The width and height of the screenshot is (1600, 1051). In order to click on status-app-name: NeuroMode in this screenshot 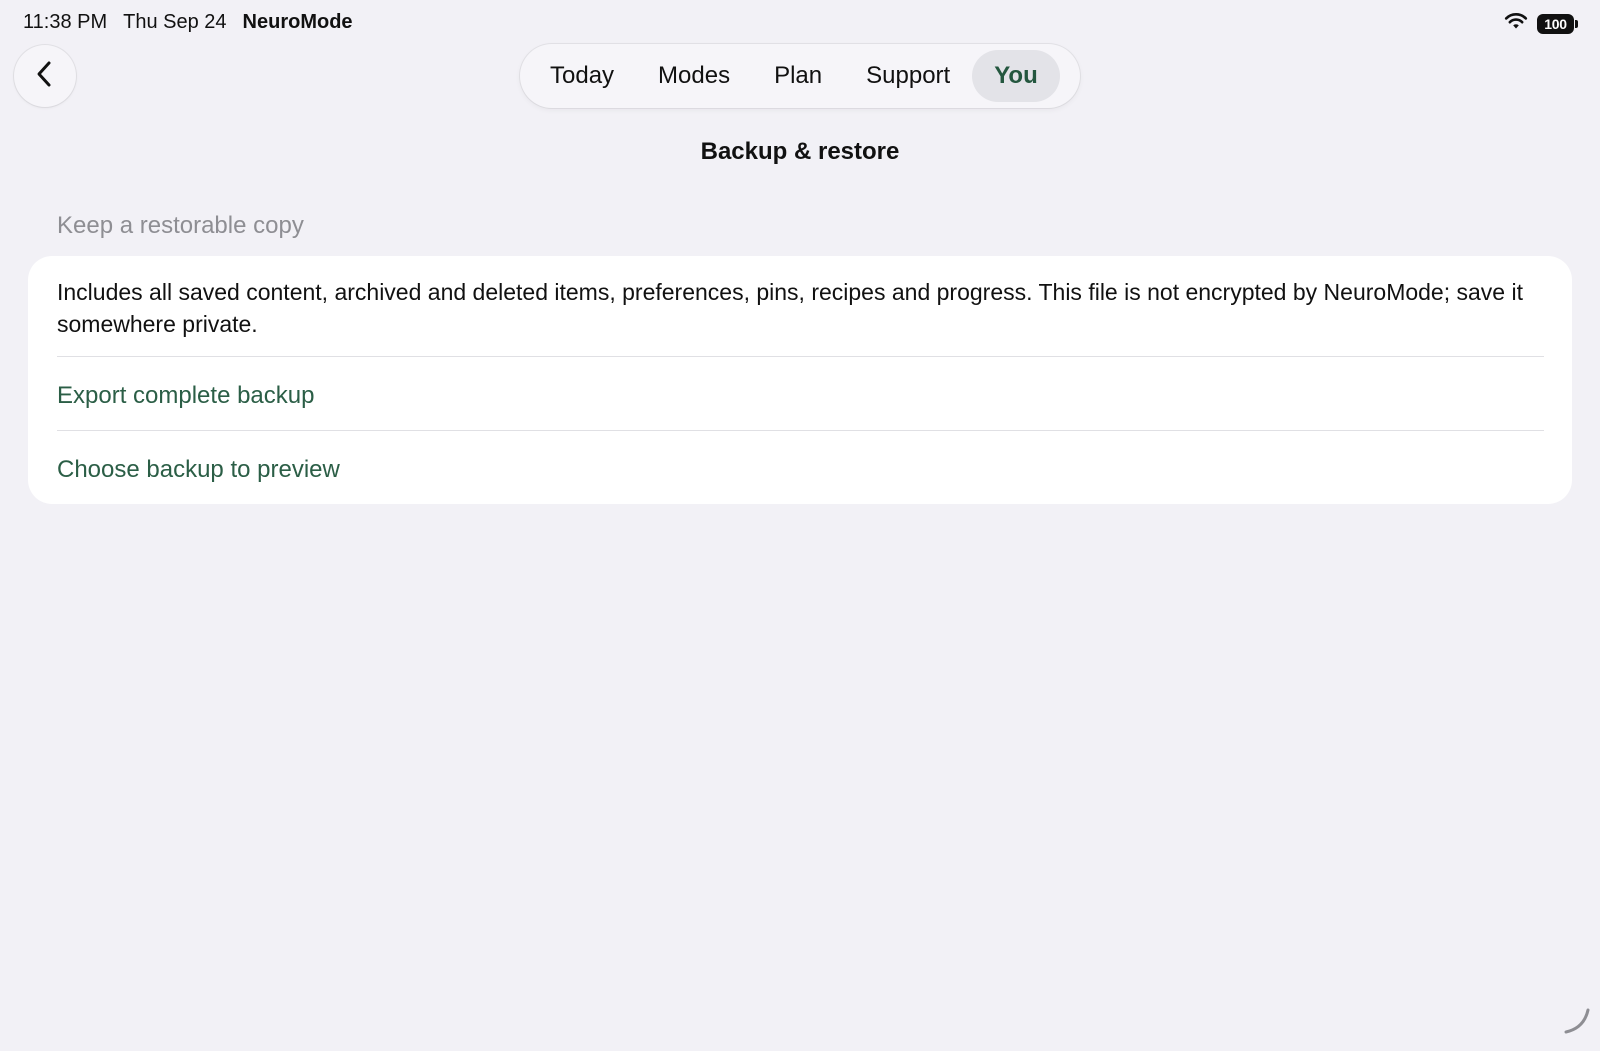, I will do `click(297, 22)`.